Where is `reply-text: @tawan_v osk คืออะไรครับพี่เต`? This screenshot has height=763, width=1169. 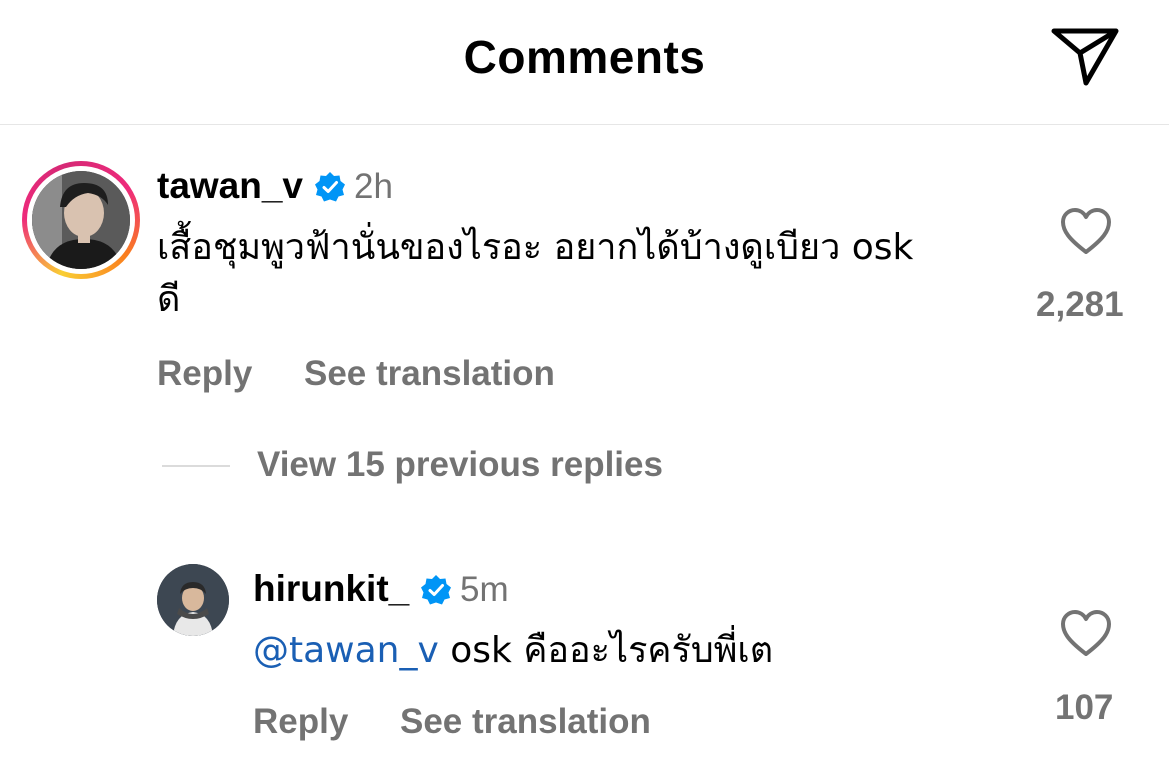 reply-text: @tawan_v osk คืออะไรครับพี่เต is located at coordinates (513, 651).